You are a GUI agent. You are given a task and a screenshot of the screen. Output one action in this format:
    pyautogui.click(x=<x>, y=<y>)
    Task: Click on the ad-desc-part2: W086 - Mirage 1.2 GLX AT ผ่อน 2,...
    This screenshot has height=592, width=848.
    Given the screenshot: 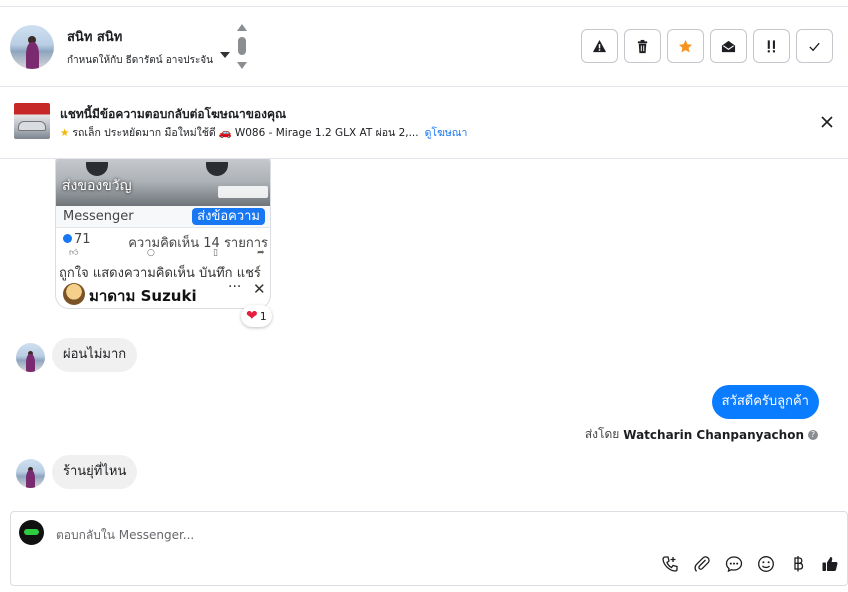 What is the action you would take?
    pyautogui.click(x=326, y=133)
    